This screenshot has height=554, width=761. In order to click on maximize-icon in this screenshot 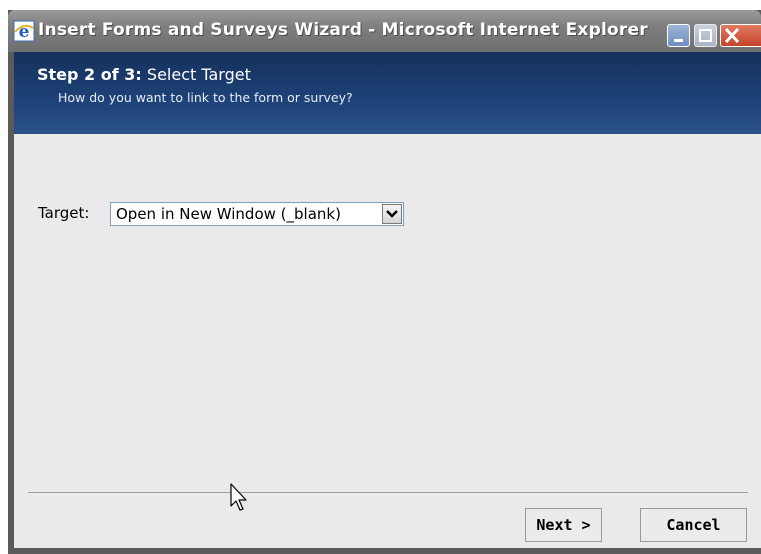, I will do `click(705, 35)`.